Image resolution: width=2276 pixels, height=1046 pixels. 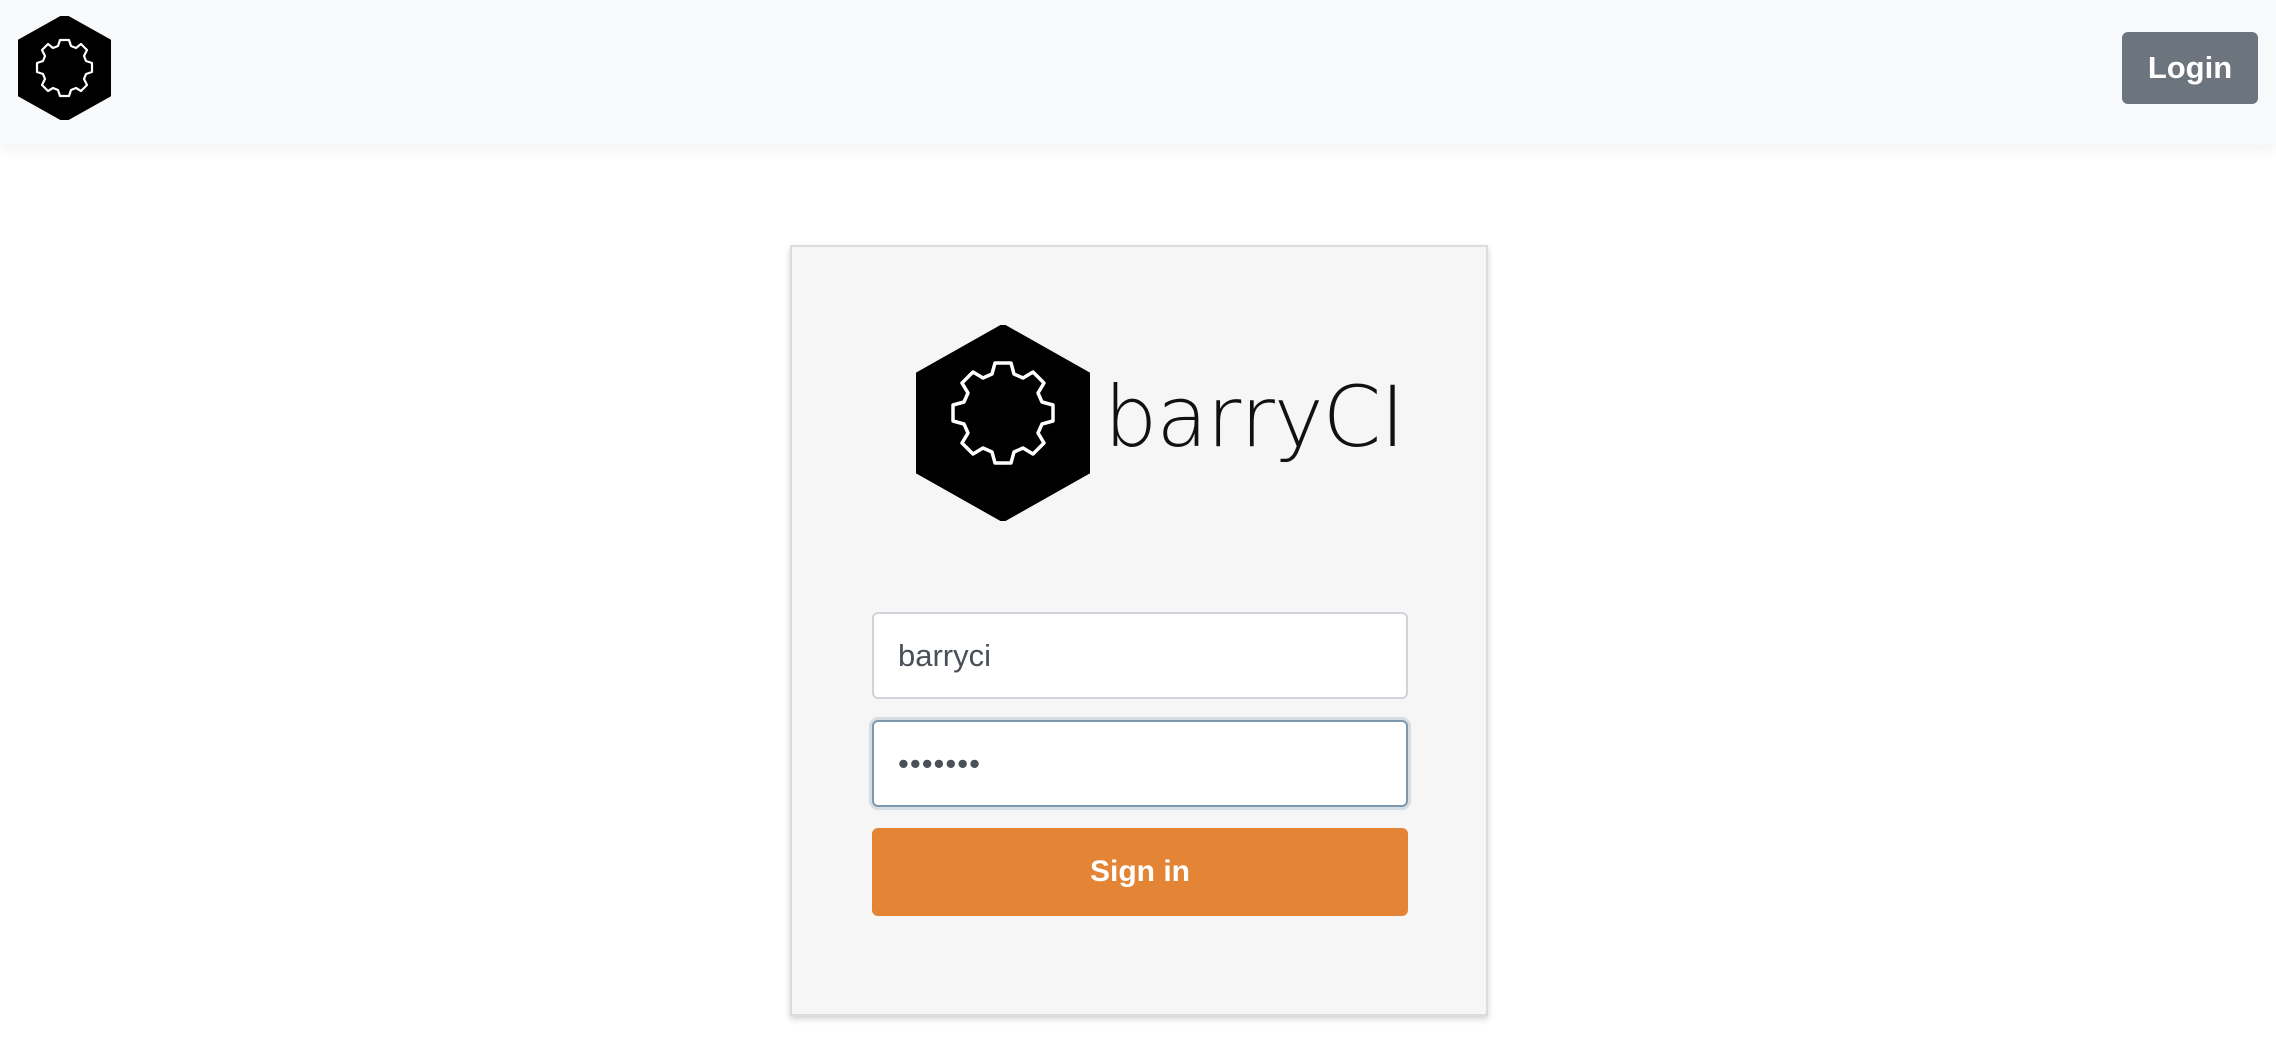 I want to click on home-logo-link, so click(x=64, y=68).